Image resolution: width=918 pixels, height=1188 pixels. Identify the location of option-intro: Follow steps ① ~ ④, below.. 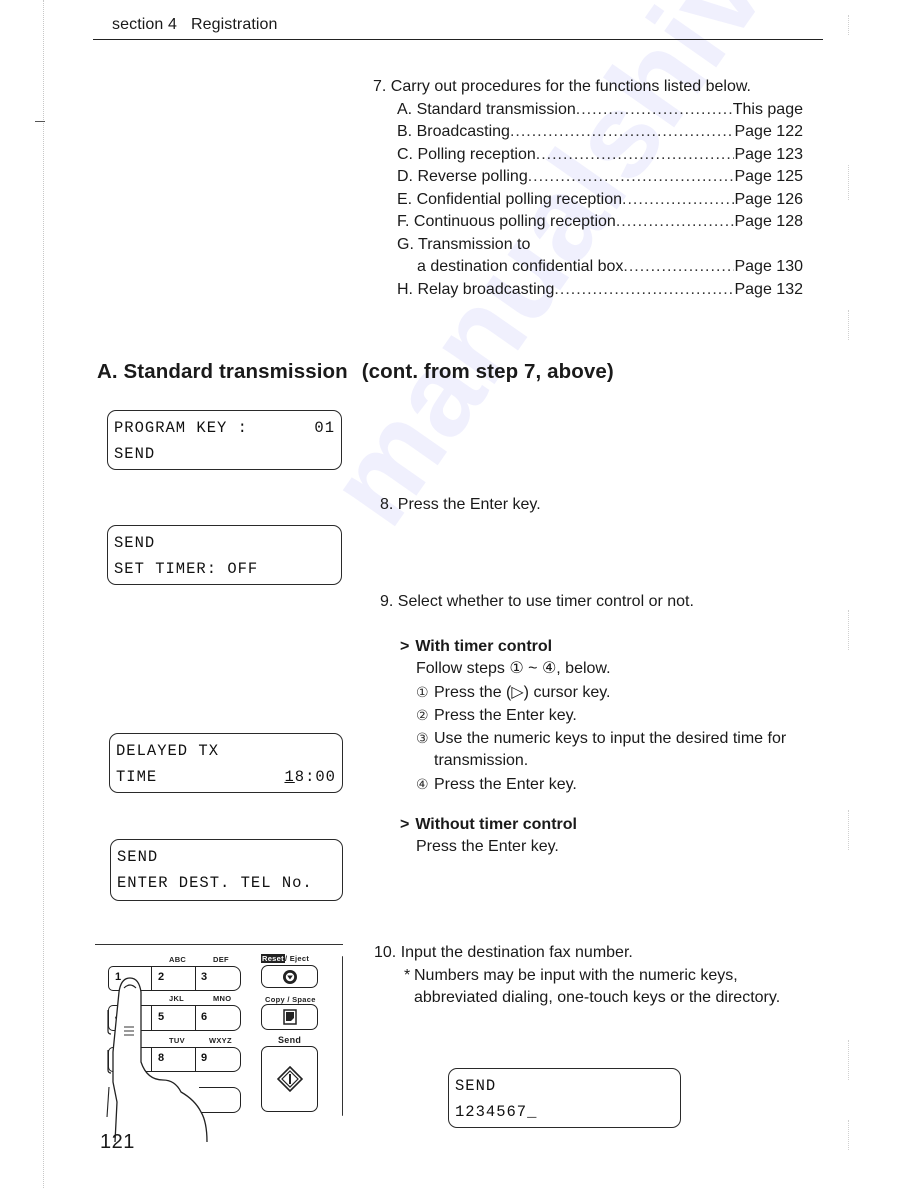
(513, 669).